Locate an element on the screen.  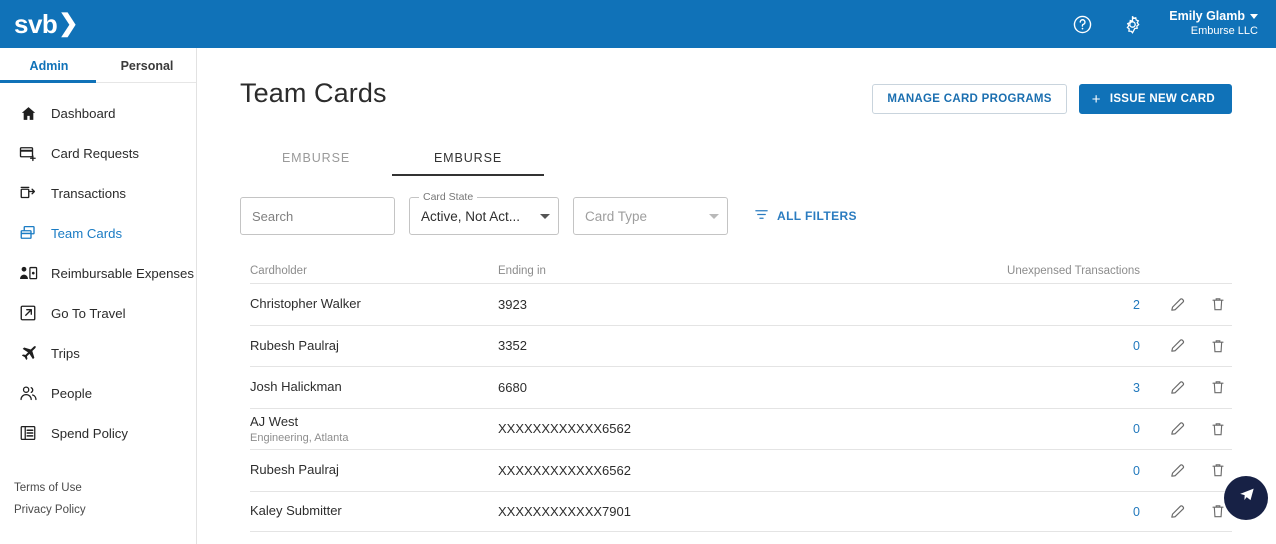
tab-emburse-1: EMBURSE is located at coordinates (316, 158).